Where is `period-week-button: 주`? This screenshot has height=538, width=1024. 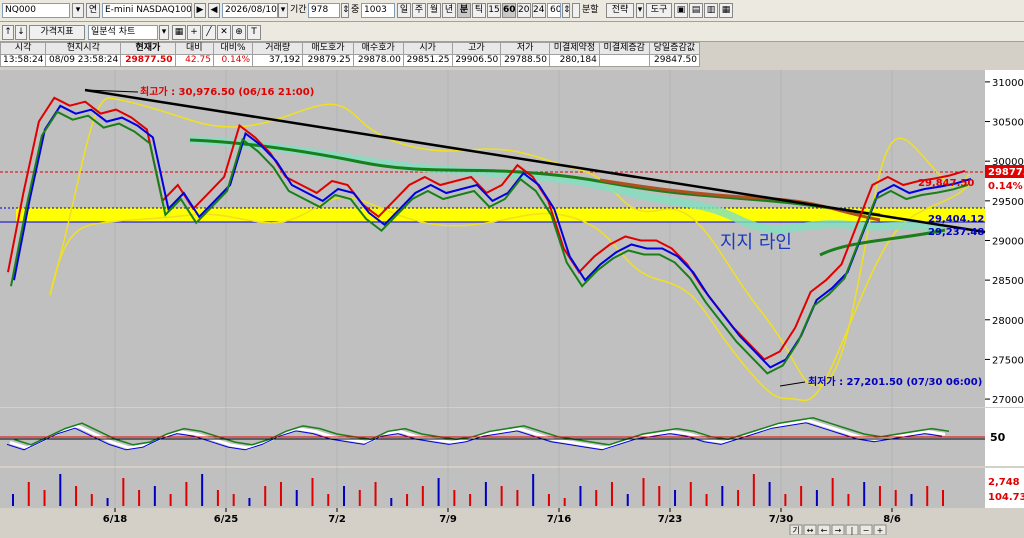 period-week-button: 주 is located at coordinates (419, 10).